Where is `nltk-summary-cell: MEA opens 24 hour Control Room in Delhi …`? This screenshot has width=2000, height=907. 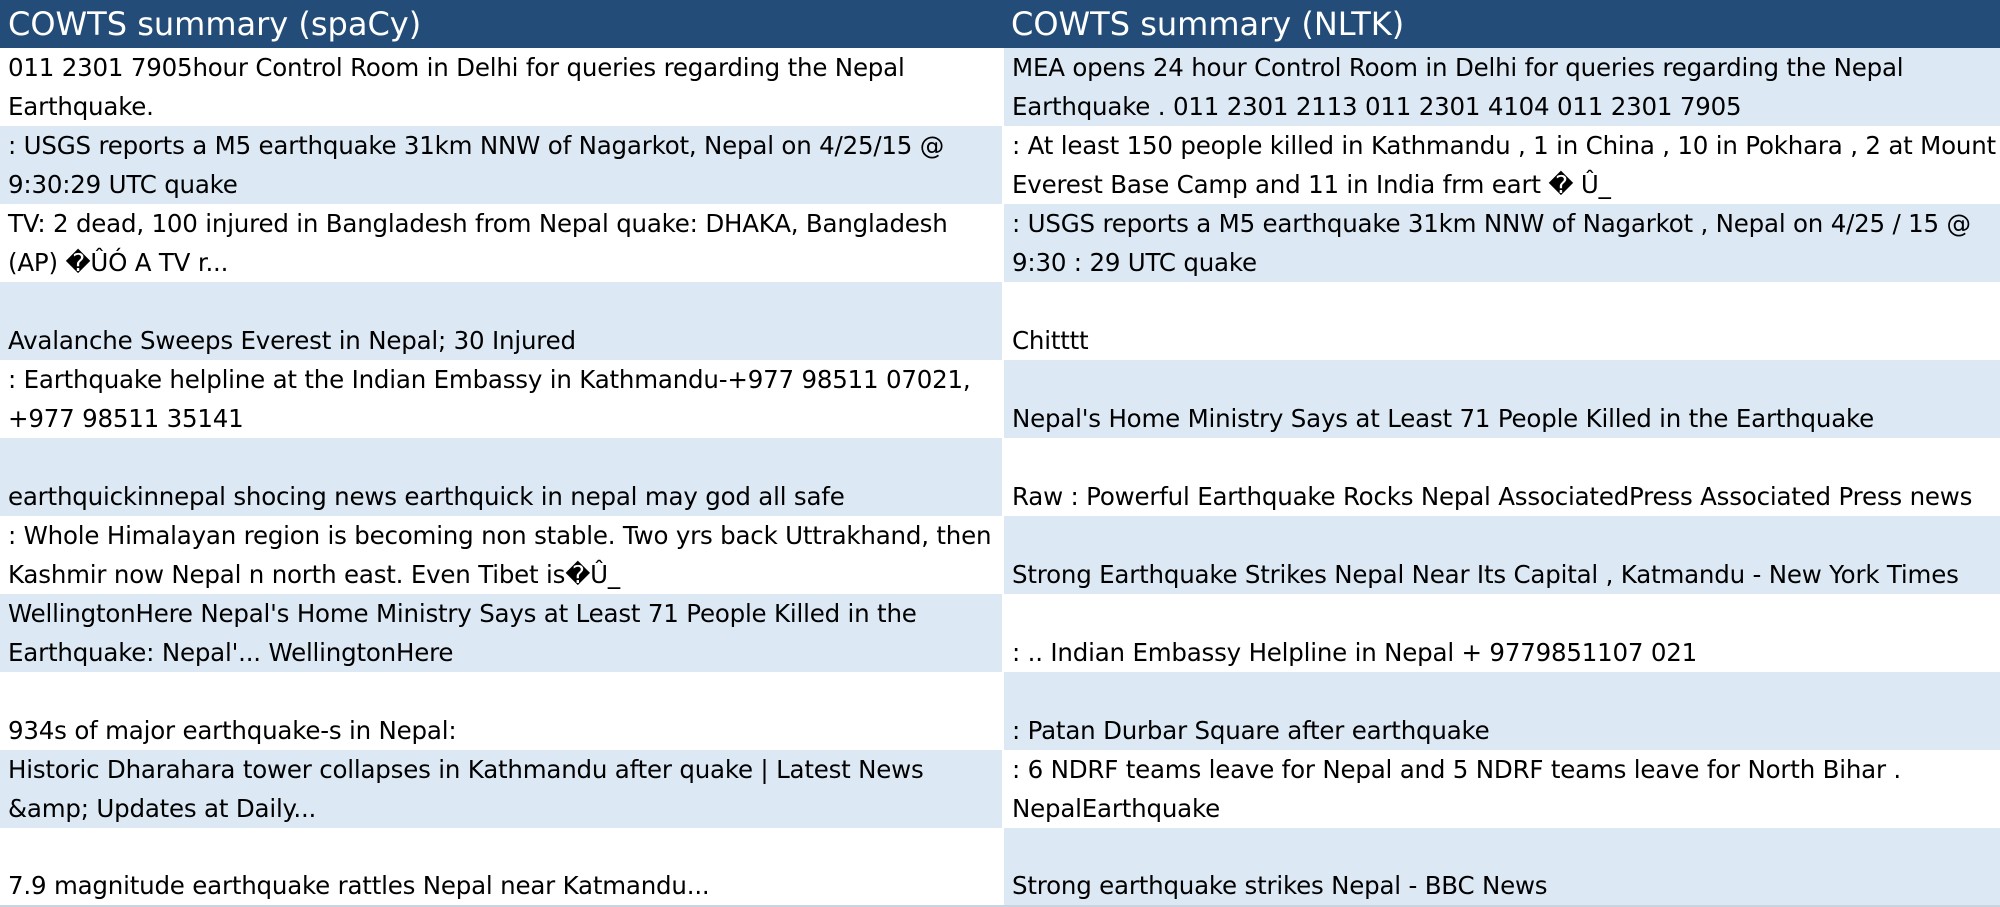
nltk-summary-cell: MEA opens 24 hour Control Room in Delhi … is located at coordinates (1501, 87).